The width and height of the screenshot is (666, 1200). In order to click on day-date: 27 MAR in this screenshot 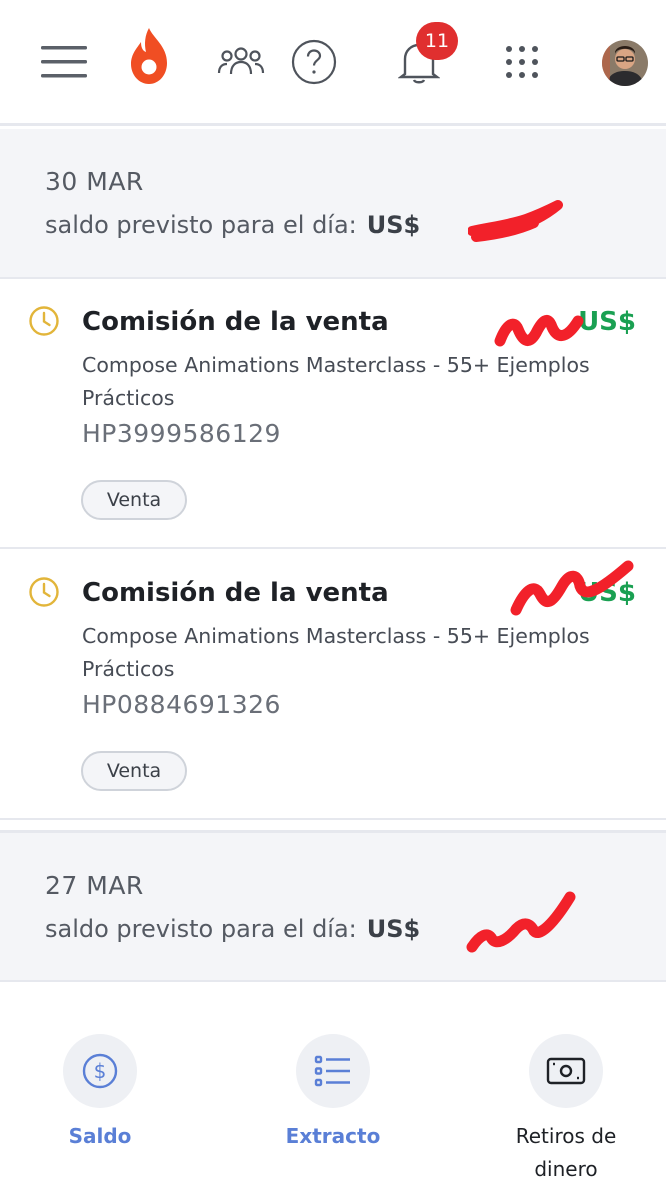, I will do `click(94, 885)`.